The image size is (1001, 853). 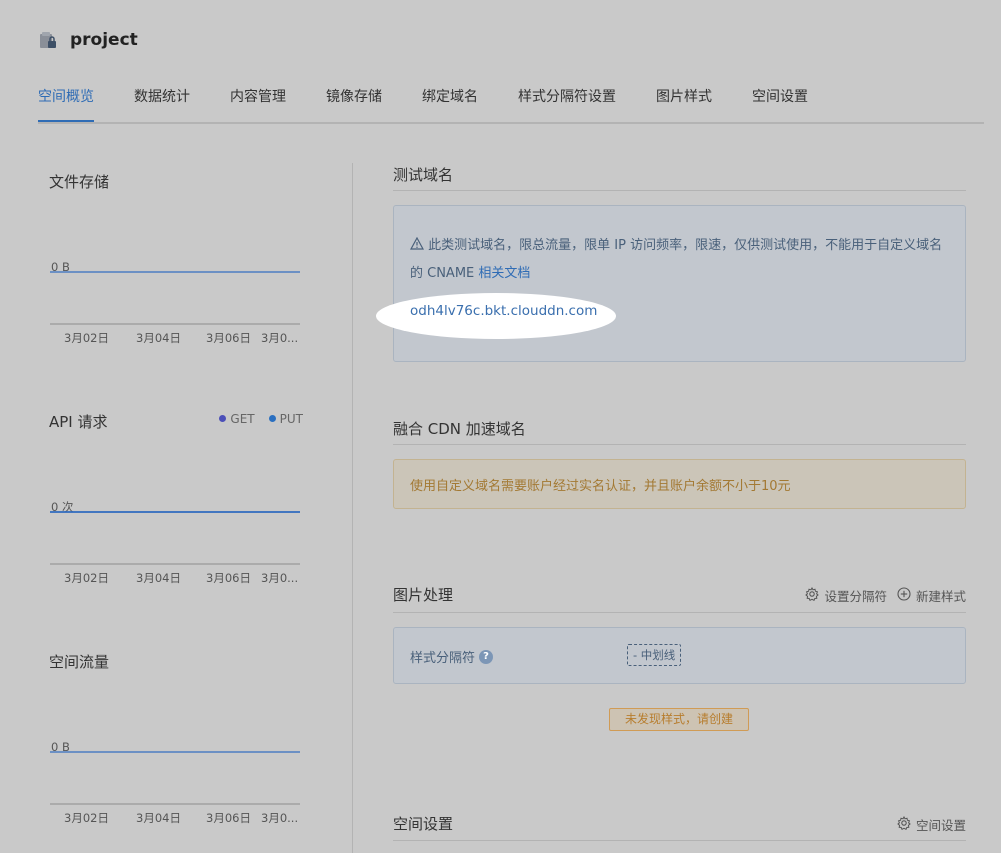 I want to click on tab-5: 样式分隔符设置, so click(x=567, y=99).